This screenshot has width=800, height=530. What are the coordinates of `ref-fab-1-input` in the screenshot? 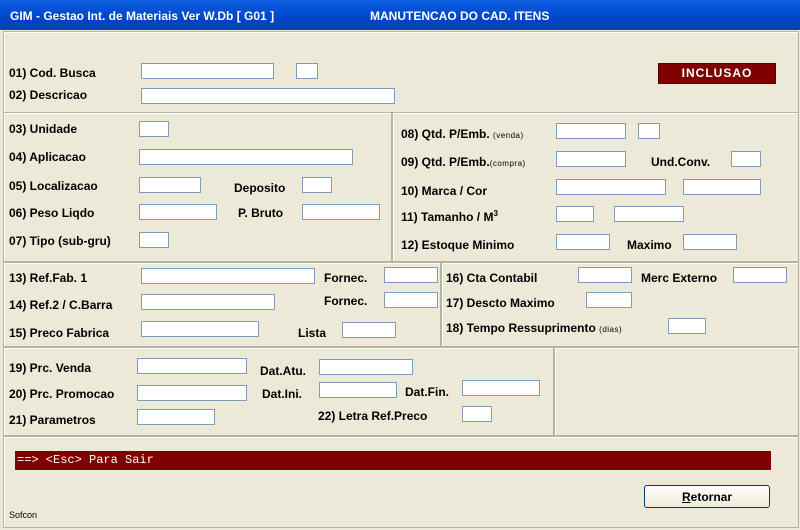 It's located at (228, 276).